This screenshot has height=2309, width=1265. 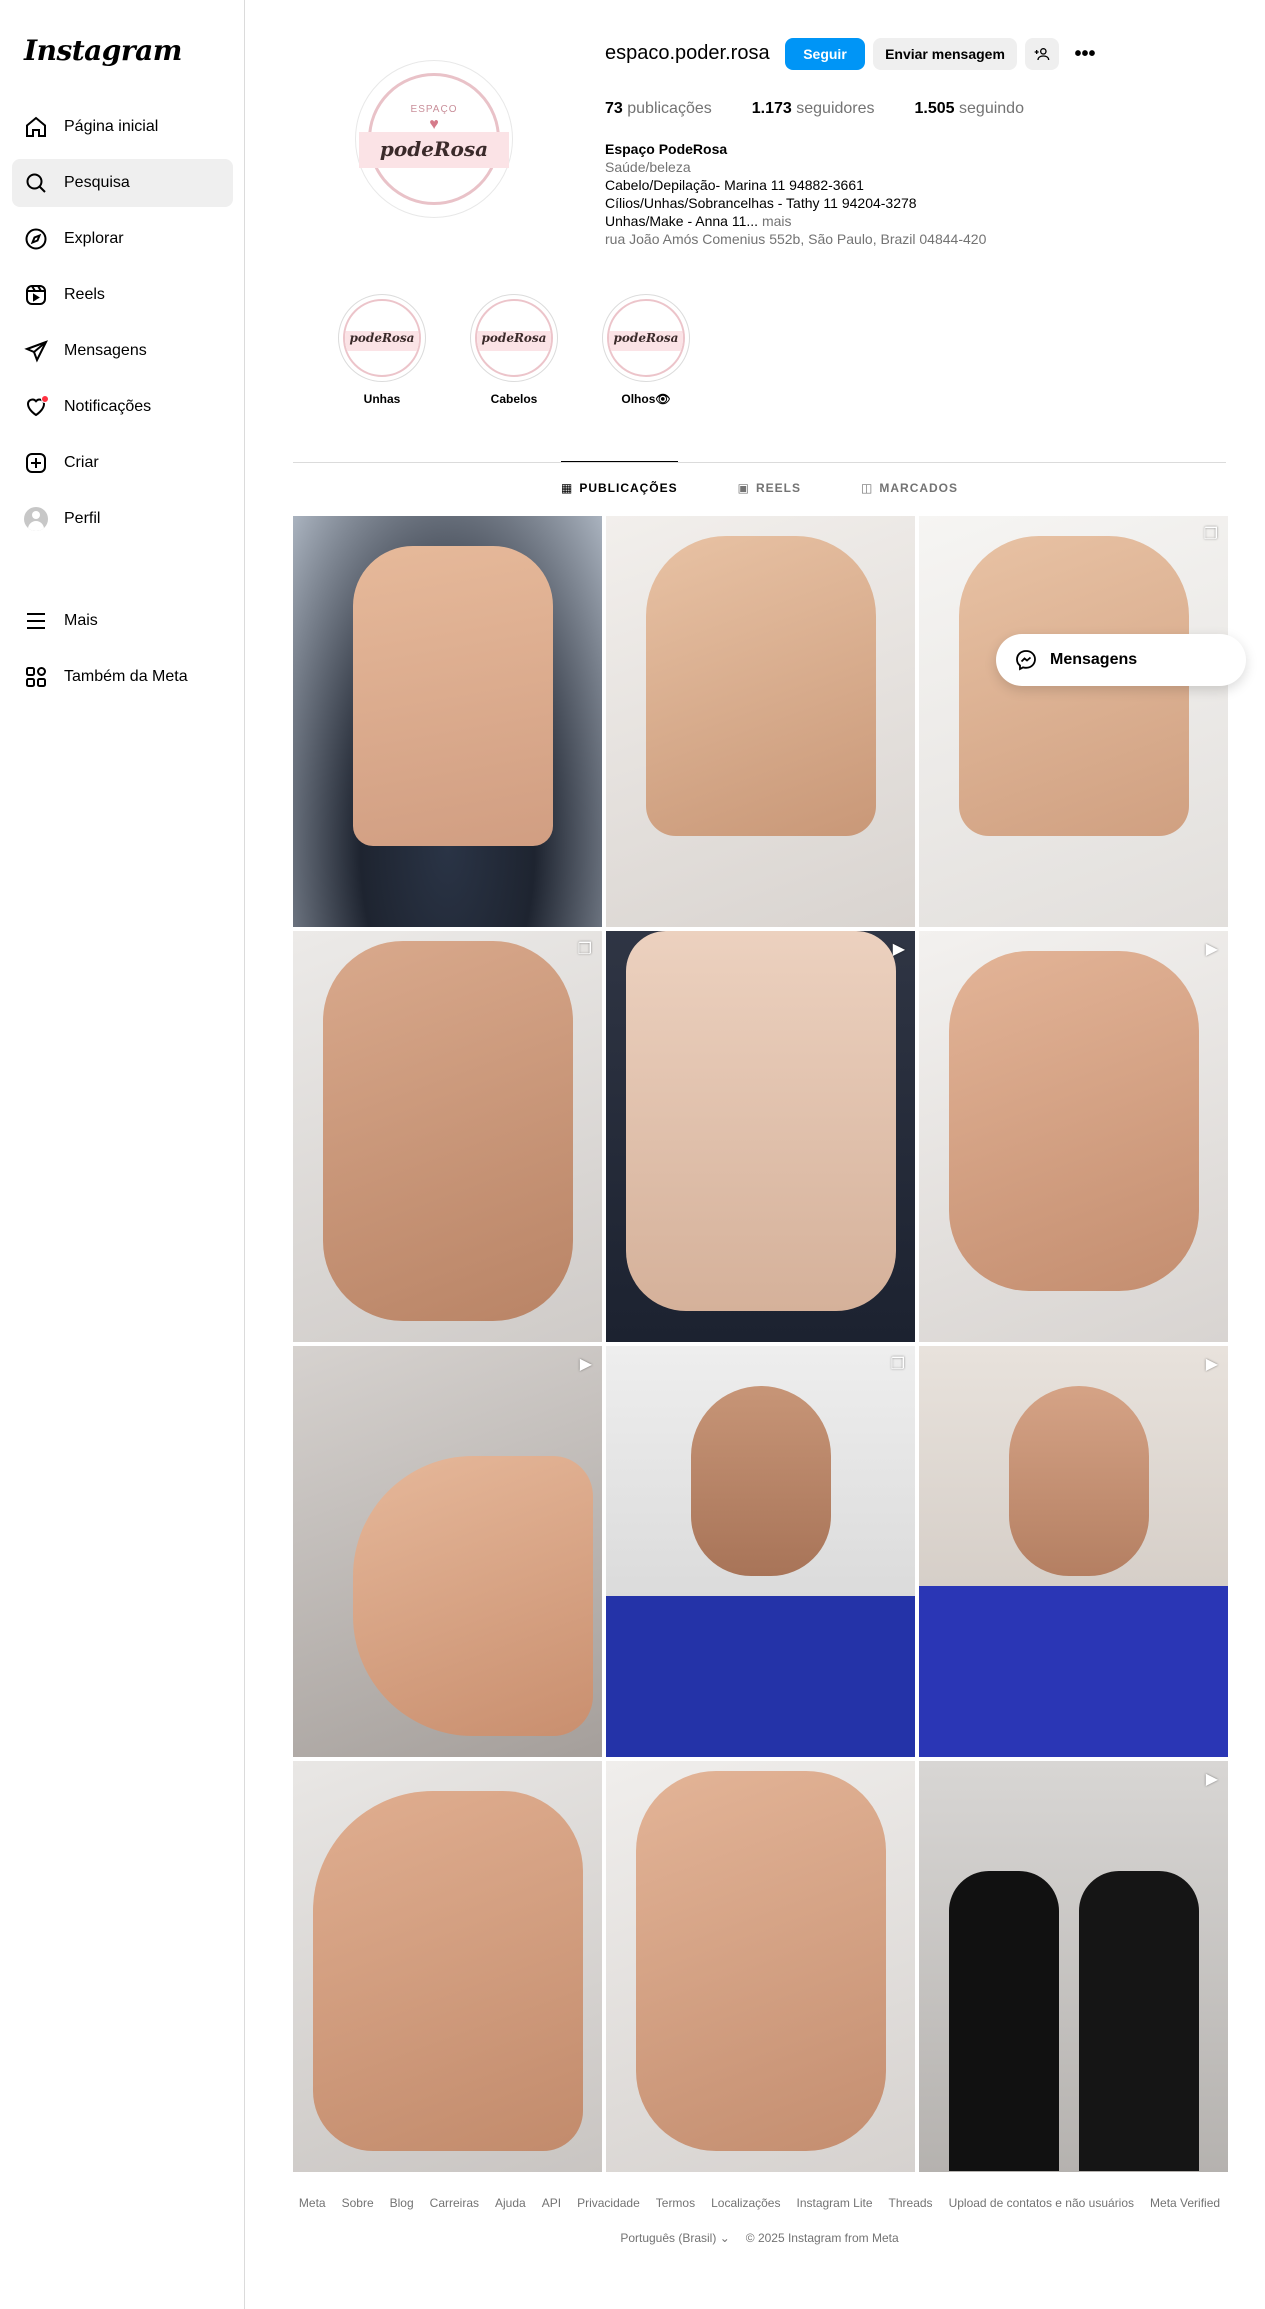 What do you see at coordinates (97, 182) in the screenshot?
I see `sidebar-item-label: Pesquisa` at bounding box center [97, 182].